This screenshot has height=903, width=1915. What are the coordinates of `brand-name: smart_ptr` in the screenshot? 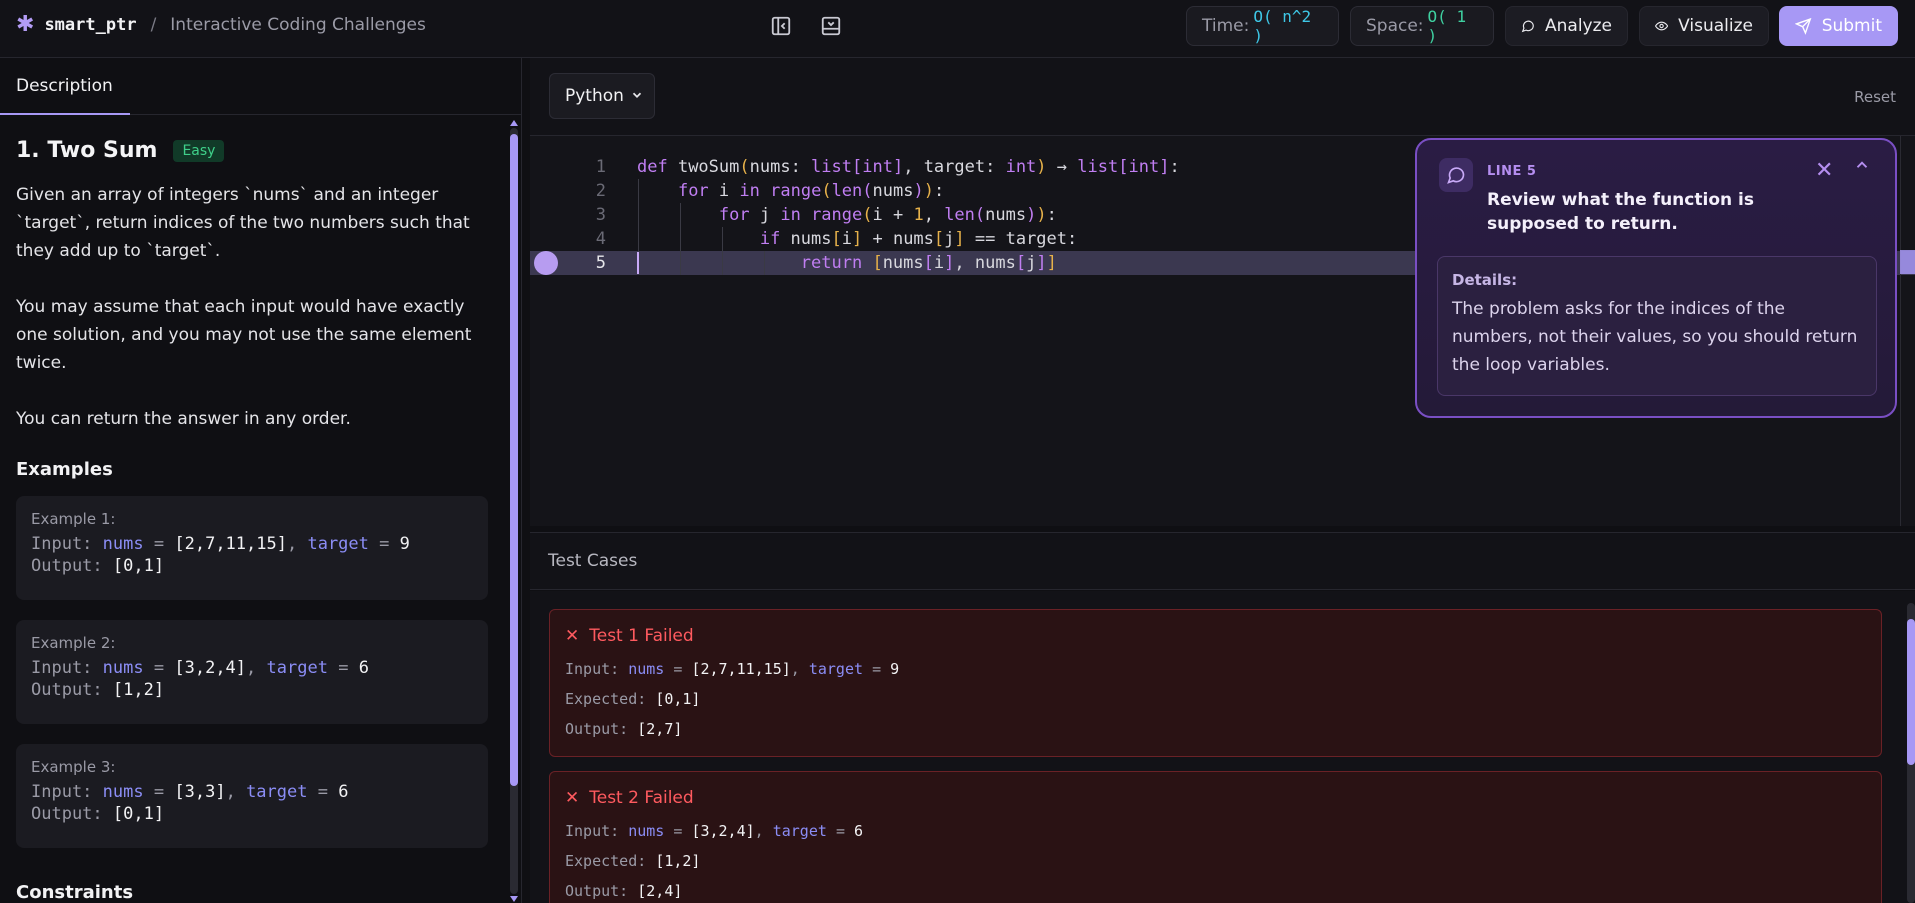 It's located at (90, 25).